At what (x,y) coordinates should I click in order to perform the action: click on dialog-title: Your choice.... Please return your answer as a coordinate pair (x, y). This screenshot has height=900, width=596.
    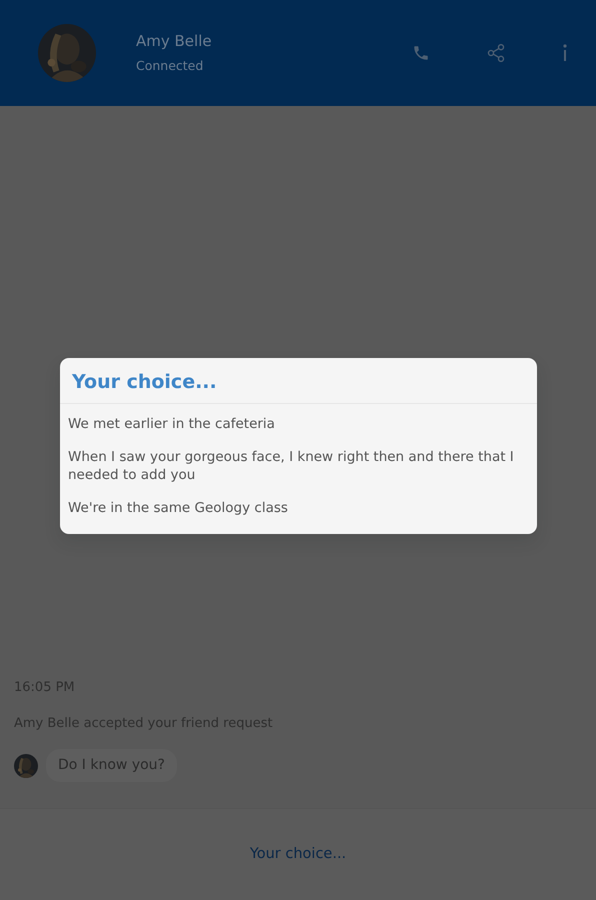
    Looking at the image, I should click on (298, 381).